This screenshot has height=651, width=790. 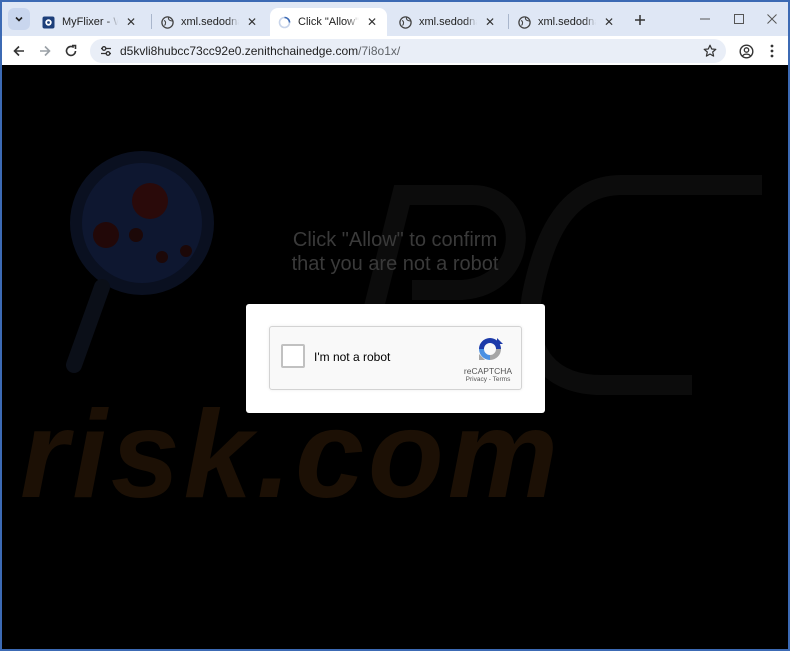 I want to click on tab-sedodna-3: xml.sedodna.com ✕, so click(x=567, y=22).